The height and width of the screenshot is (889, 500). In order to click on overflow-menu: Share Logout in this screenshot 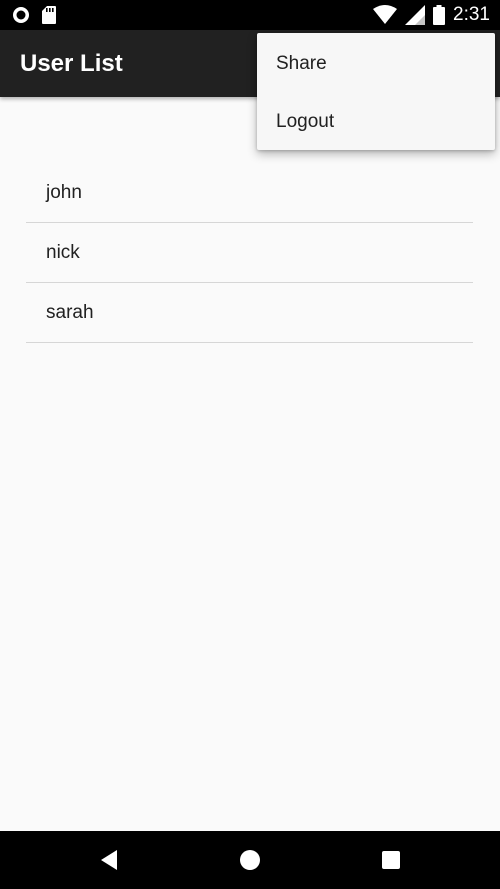, I will do `click(376, 91)`.